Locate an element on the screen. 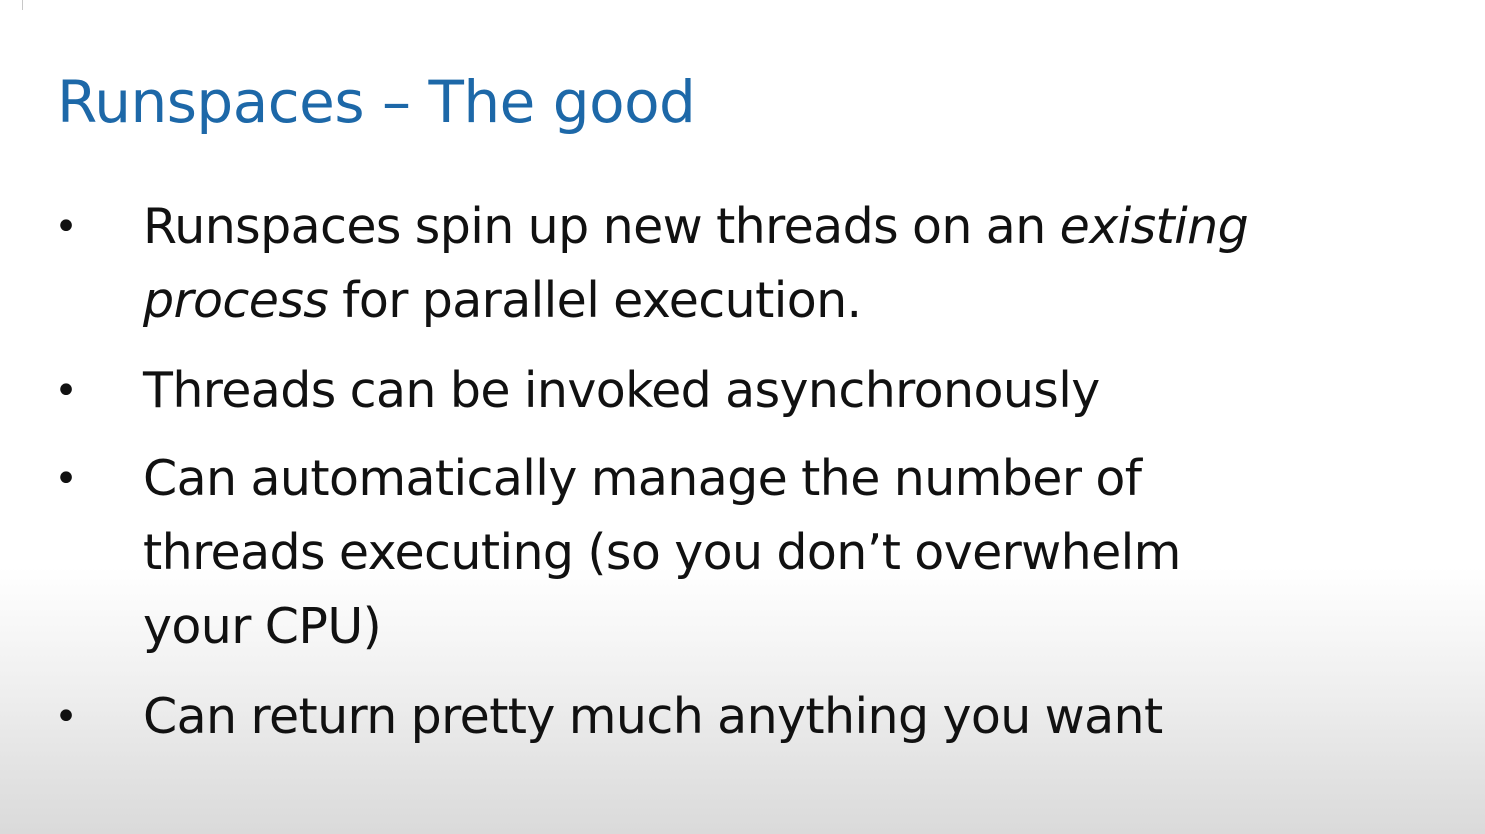 The height and width of the screenshot is (834, 1485). bullet-text: Threads can be invoked asynchronously is located at coordinates (788, 391).